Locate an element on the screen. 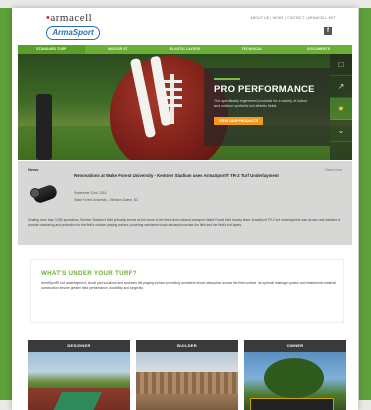 The height and width of the screenshot is (410, 371). card-designer: DESIGNER is located at coordinates (79, 375).